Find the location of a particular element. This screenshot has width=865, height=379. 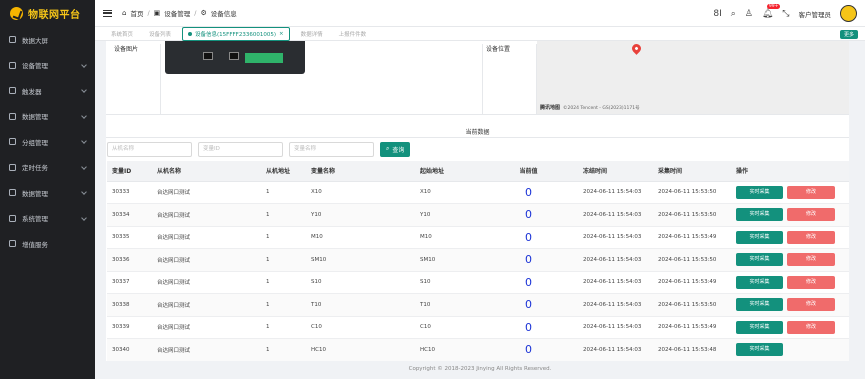

breadcrumb: ⌂ 首页 / ▣ 设备管理 / ⚙ 设备信息 is located at coordinates (179, 13).